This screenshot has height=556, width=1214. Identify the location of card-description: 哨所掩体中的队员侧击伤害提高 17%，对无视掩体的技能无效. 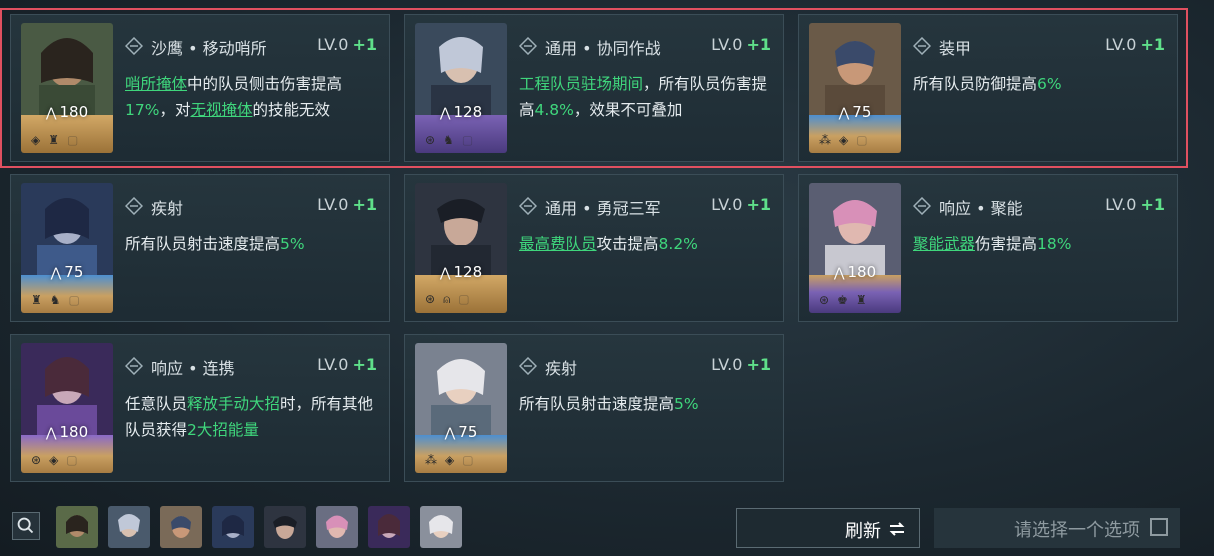
(253, 97).